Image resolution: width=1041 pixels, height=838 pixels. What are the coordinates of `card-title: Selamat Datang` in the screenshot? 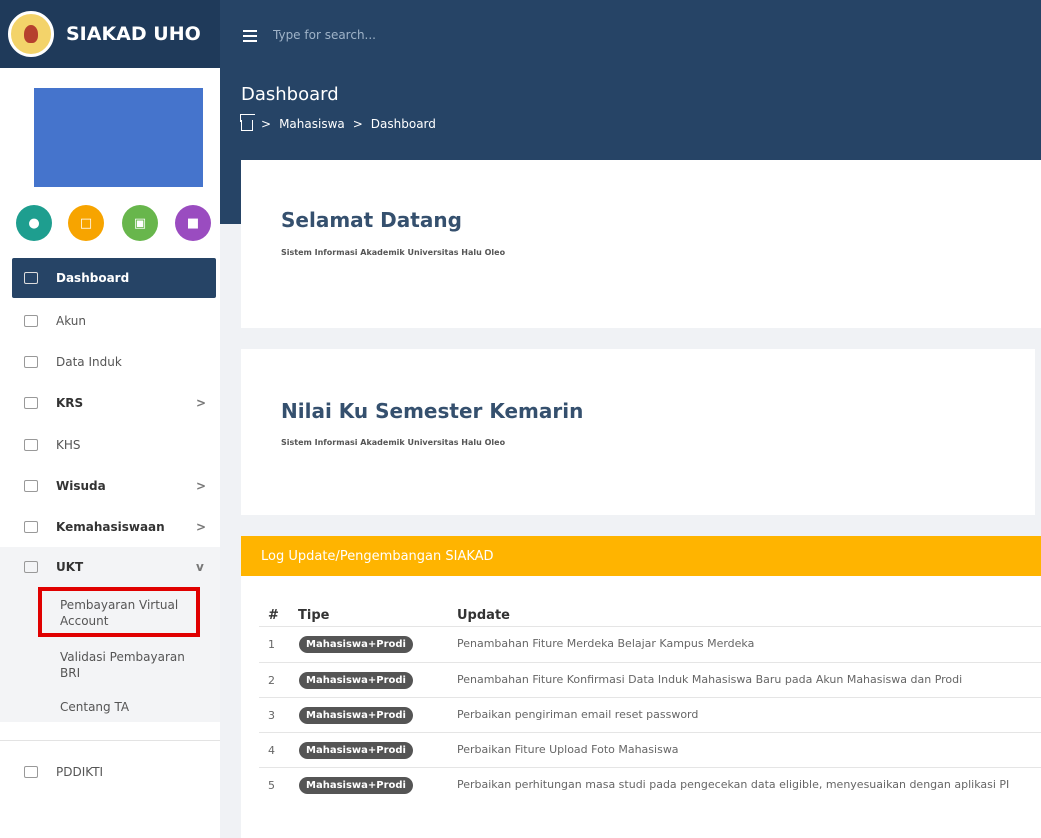 It's located at (371, 220).